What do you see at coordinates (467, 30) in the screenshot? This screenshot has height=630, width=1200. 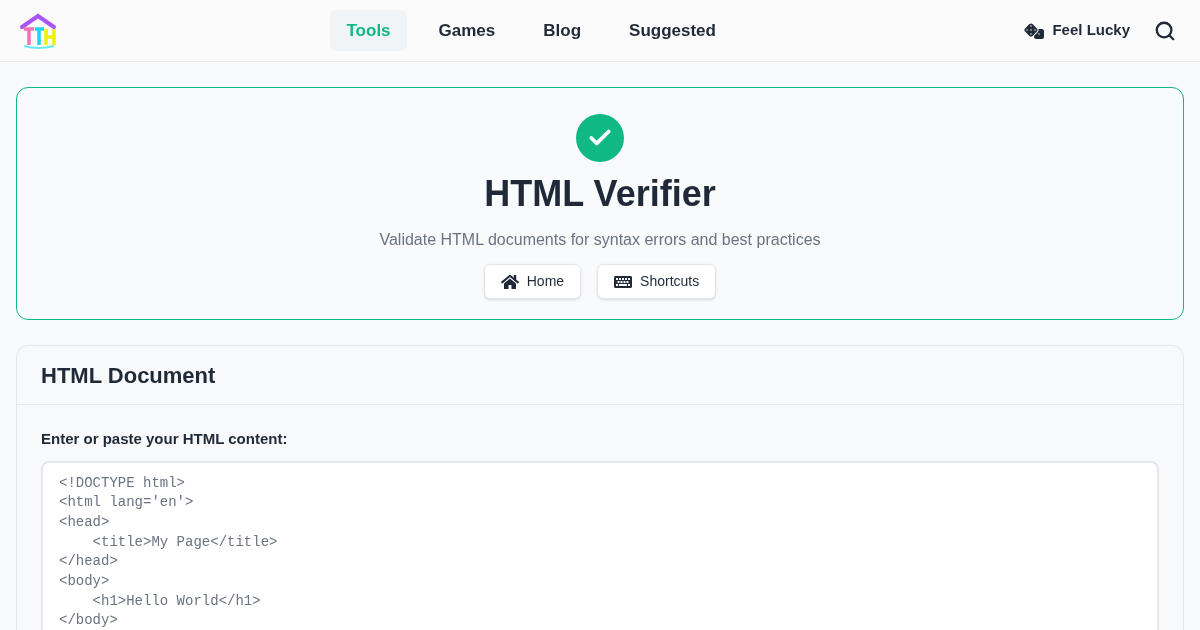 I see `nav-tab: Games` at bounding box center [467, 30].